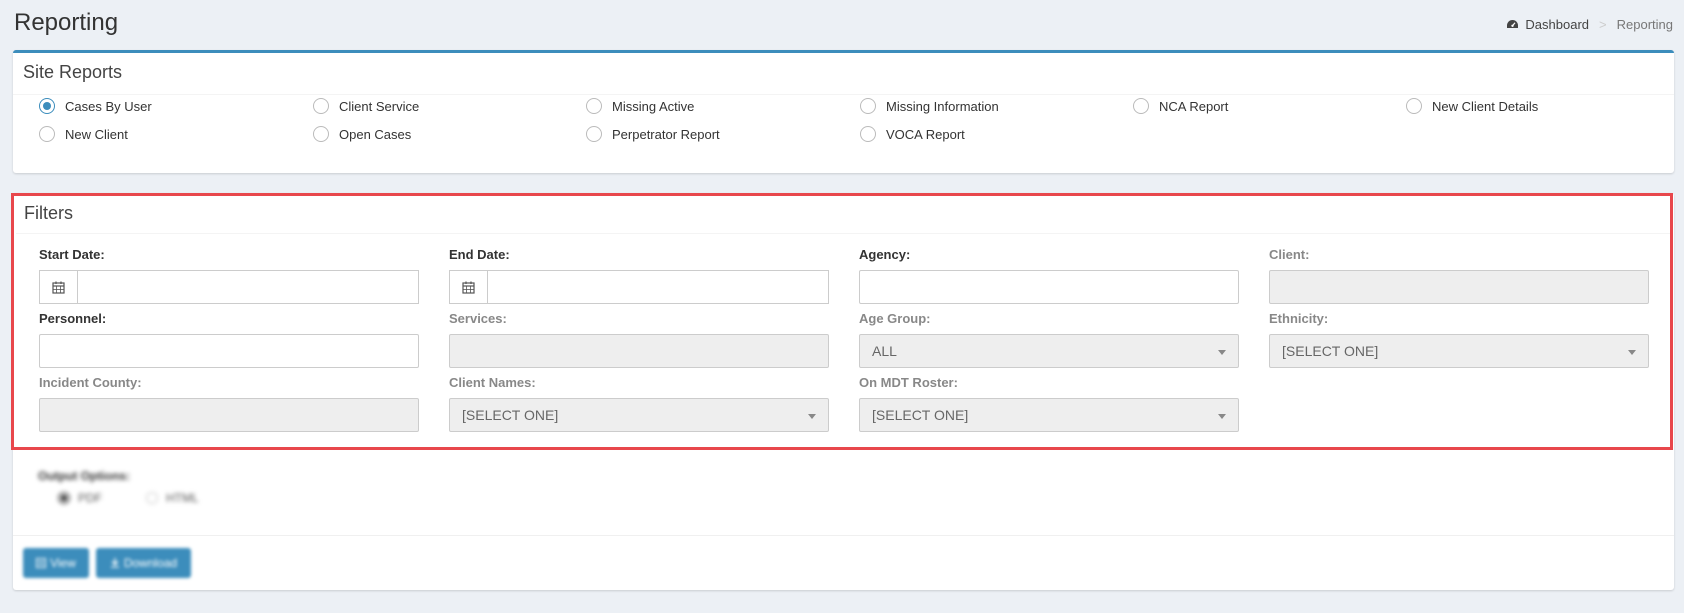 This screenshot has width=1684, height=613. I want to click on personnel-input, so click(229, 351).